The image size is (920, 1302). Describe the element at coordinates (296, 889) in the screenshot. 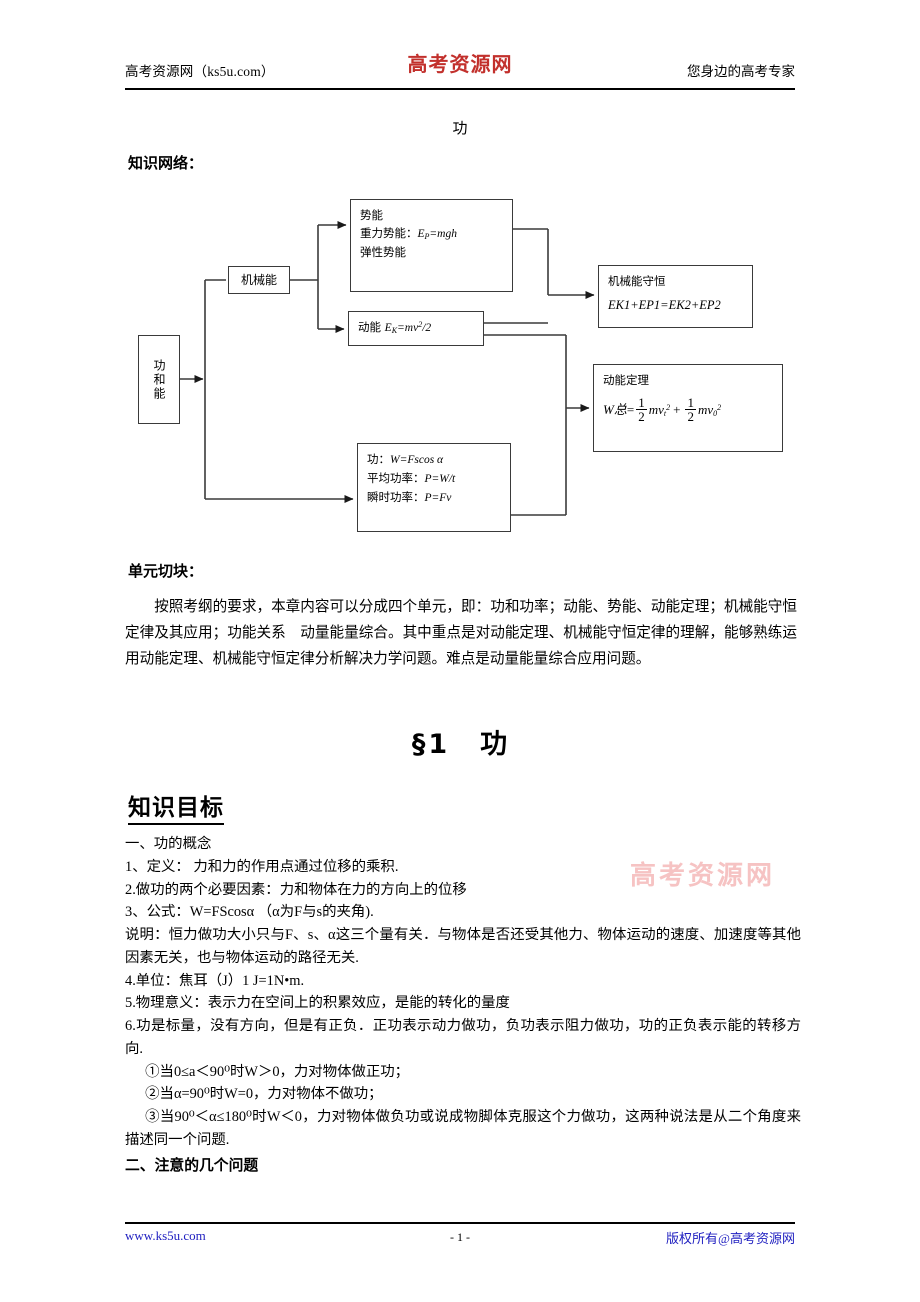

I see `content-line: 2.做功的两个必要因素：力和物体在力的方向上的位移` at that location.